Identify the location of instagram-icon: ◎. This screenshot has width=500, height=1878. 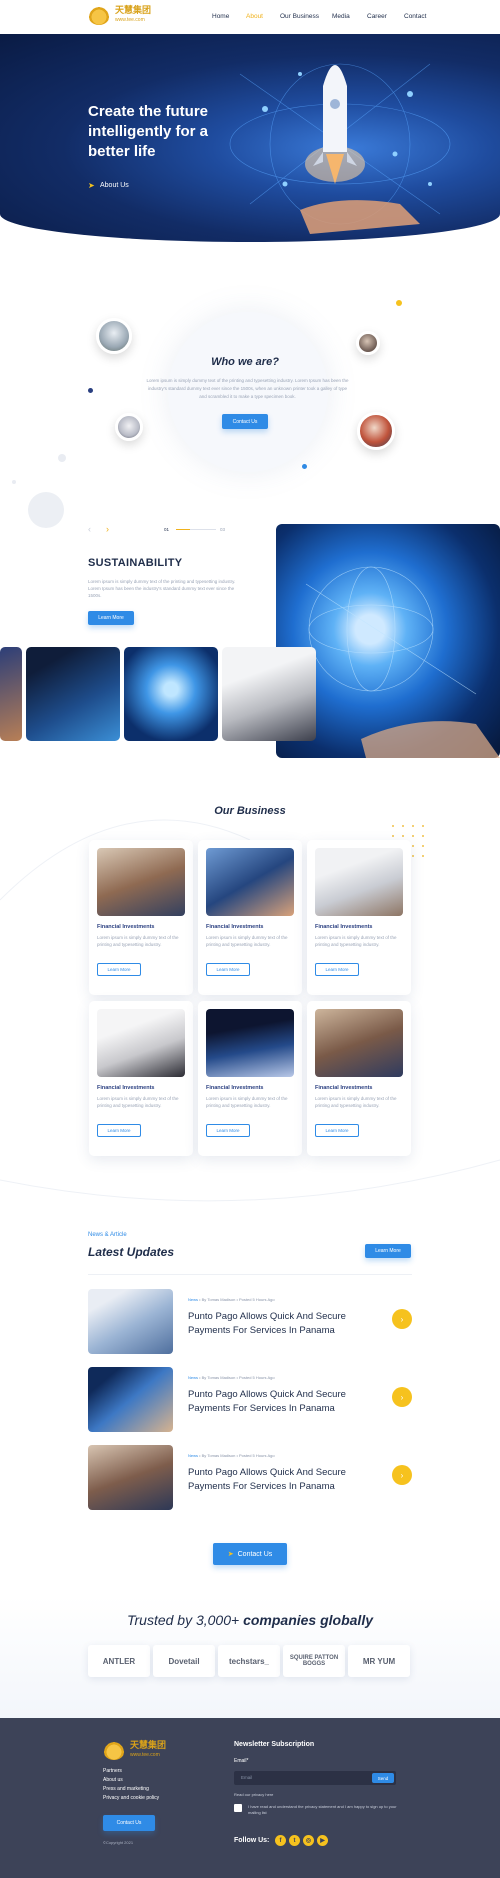
(308, 1840).